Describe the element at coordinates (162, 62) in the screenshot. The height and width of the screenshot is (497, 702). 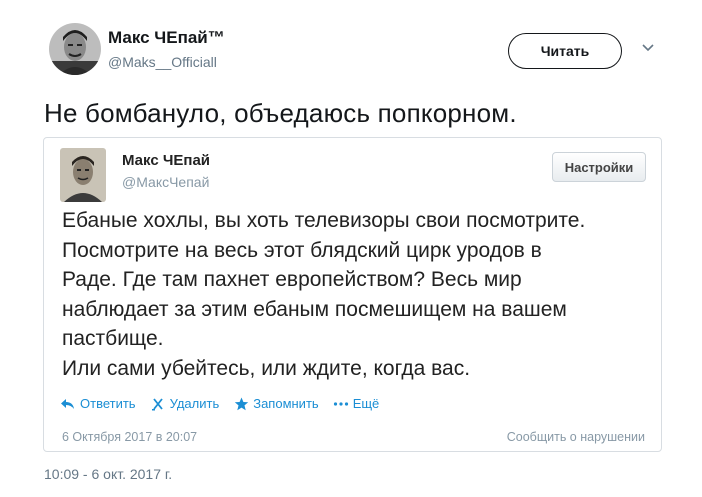
I see `author-handle: @Maks__Officiall` at that location.